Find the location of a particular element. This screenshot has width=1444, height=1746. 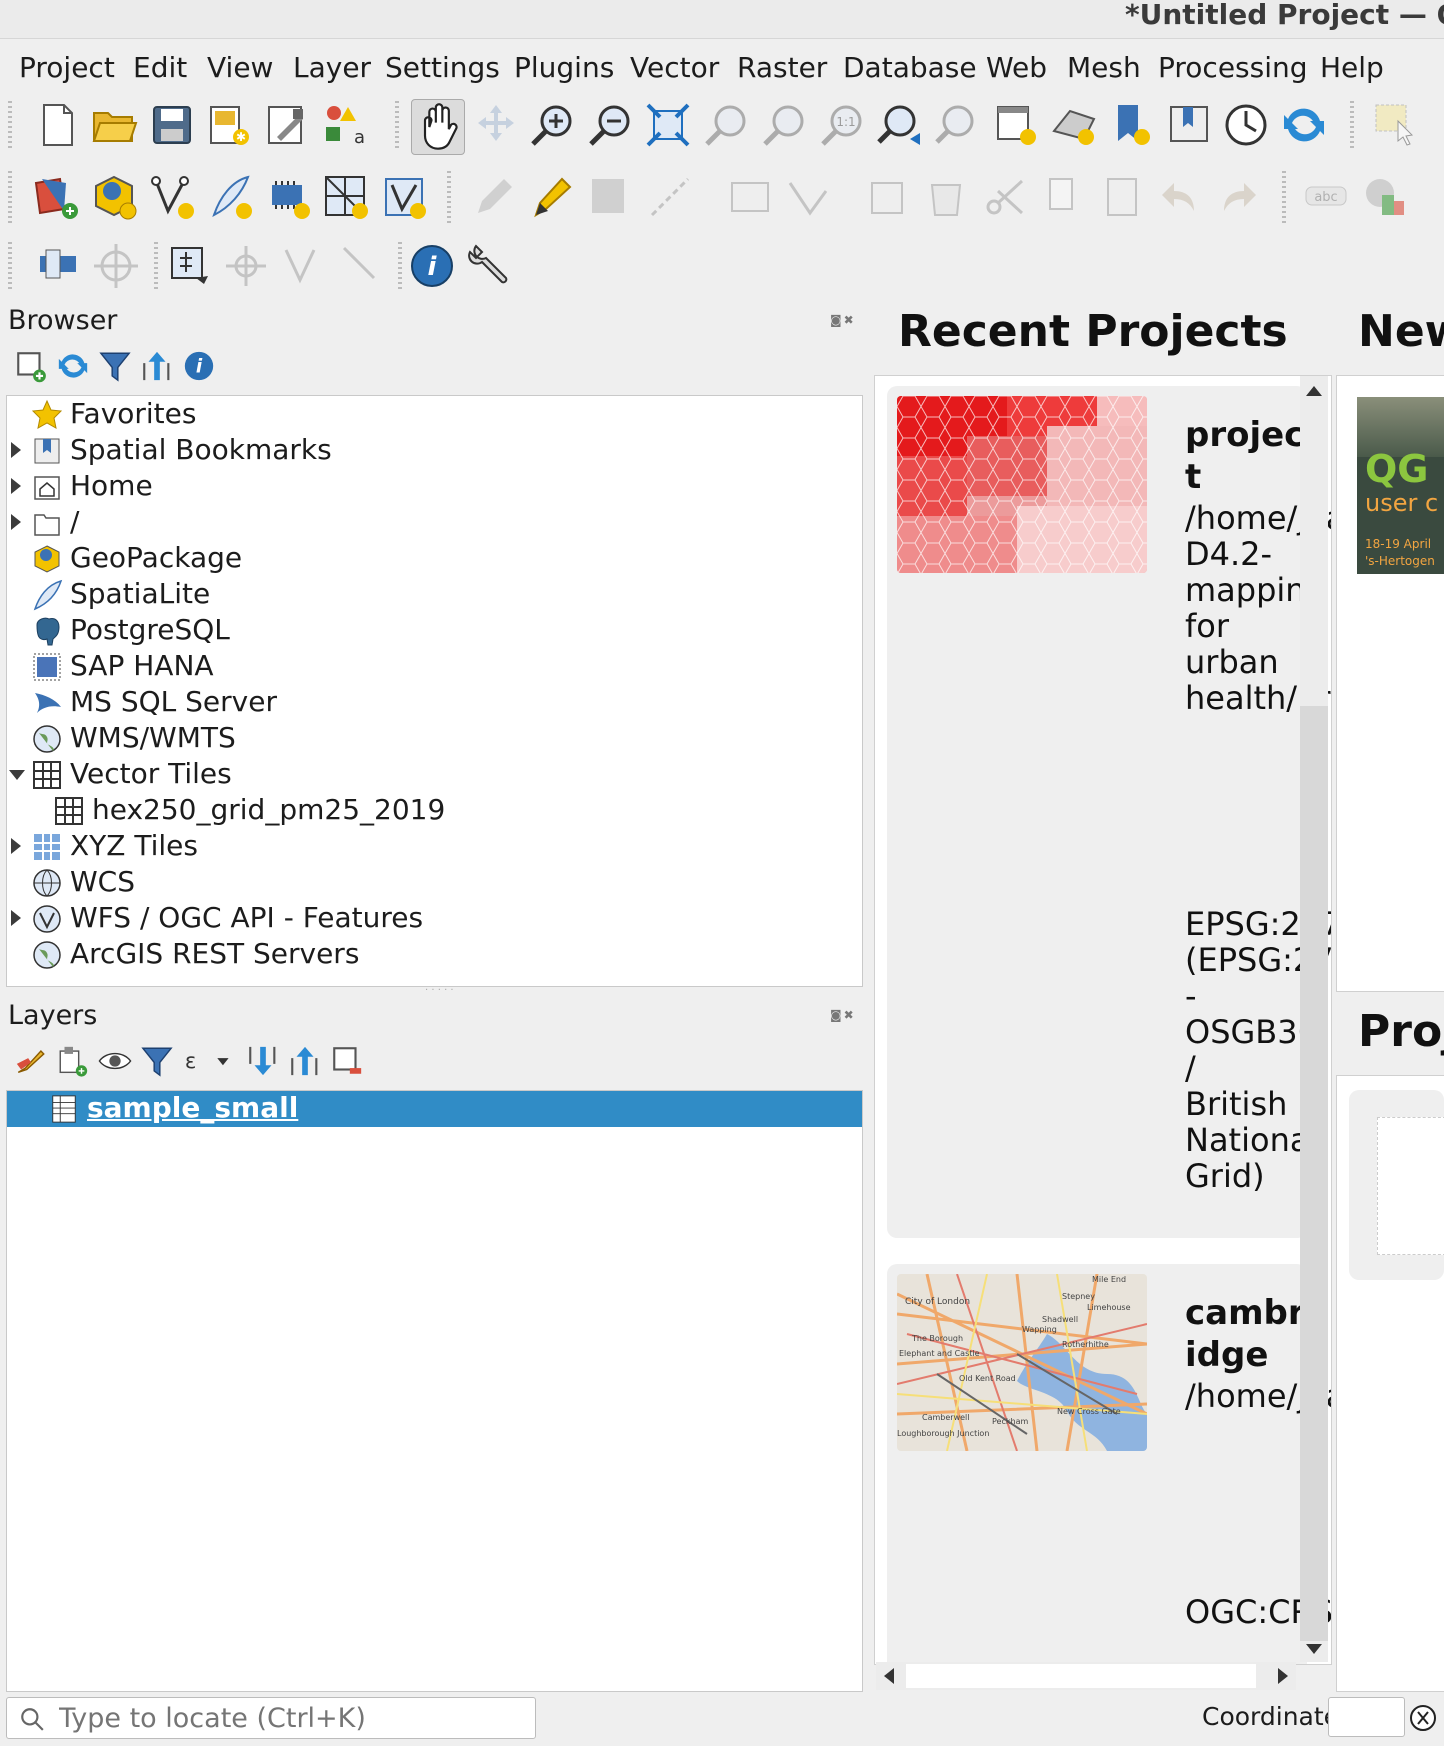

pan-to-selection-icon is located at coordinates (496, 125).